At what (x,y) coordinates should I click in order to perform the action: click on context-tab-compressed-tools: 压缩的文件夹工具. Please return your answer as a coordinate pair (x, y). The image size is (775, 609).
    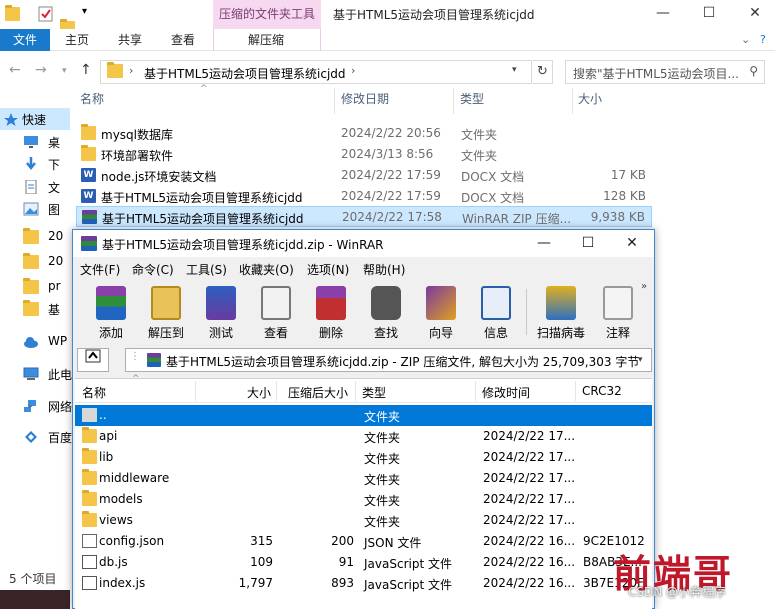
    Looking at the image, I should click on (267, 14).